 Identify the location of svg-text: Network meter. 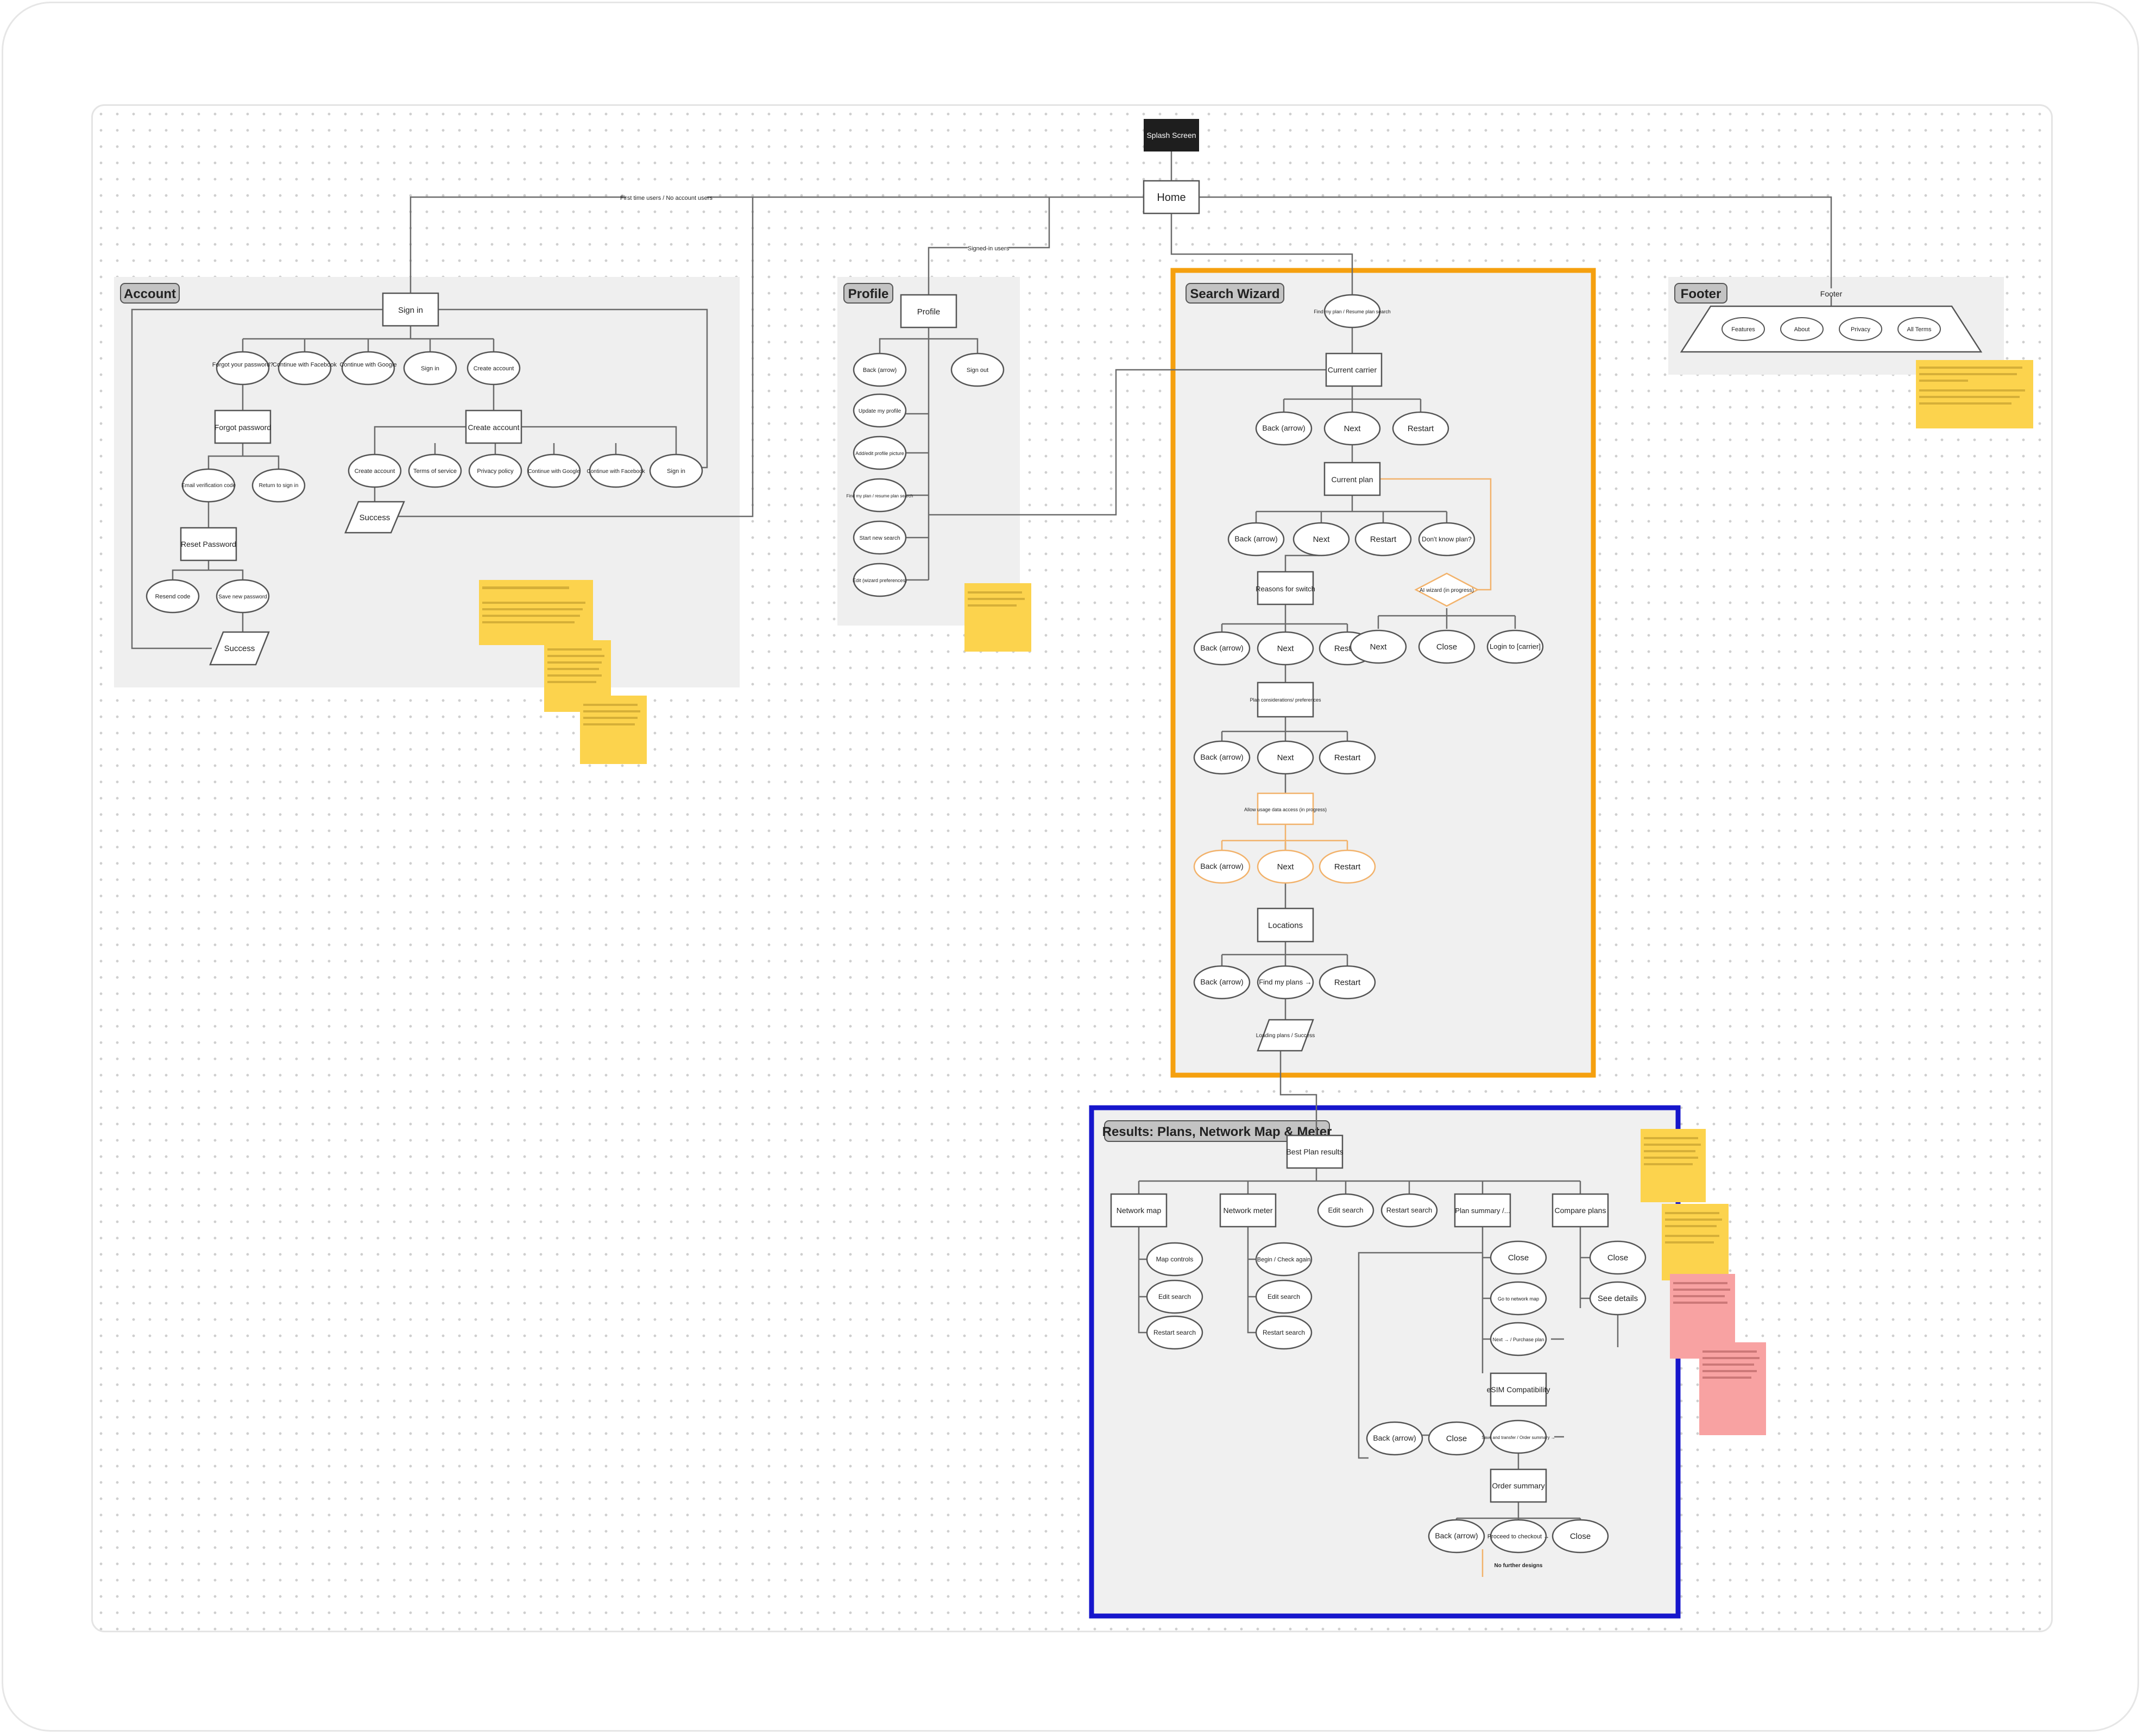
(1248, 1210).